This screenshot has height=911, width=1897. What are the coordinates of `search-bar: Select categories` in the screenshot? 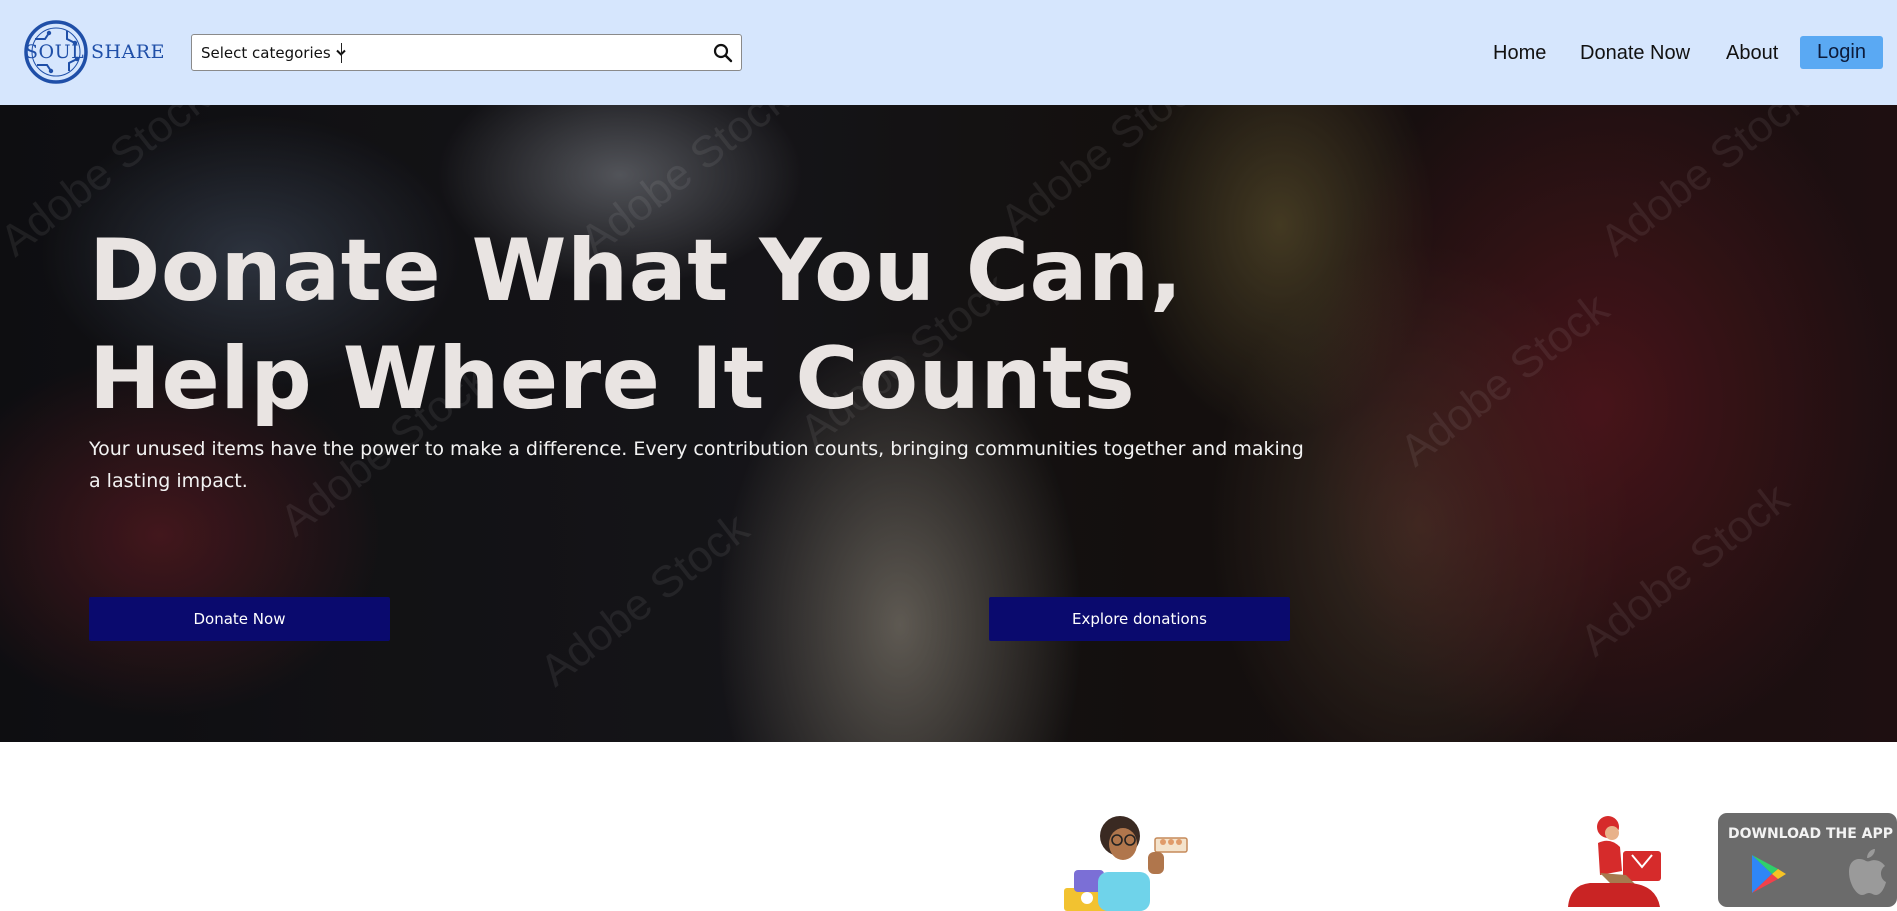 It's located at (466, 52).